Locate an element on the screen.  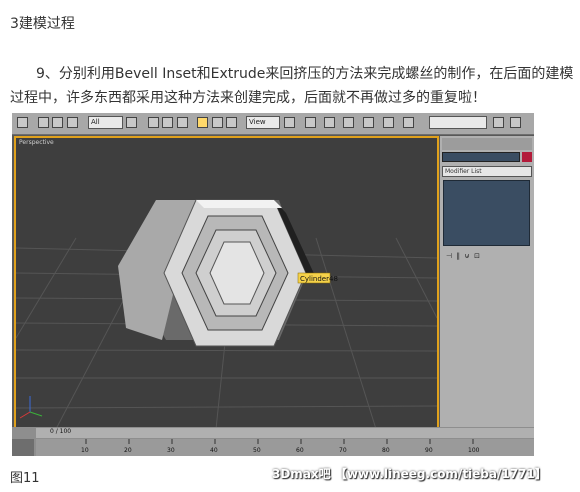
ruler-tick-label: 80 is located at coordinates (386, 450).